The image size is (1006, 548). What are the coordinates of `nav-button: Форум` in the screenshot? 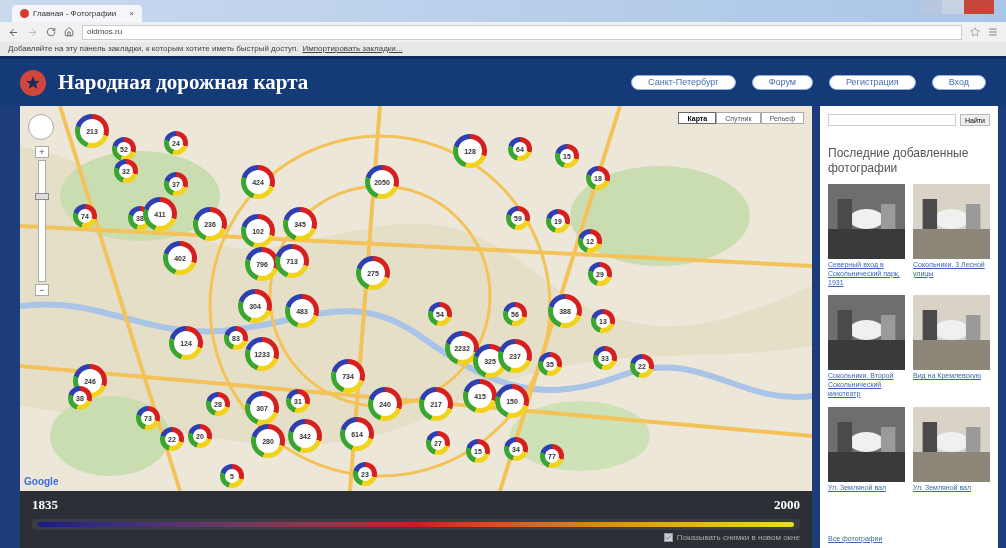 It's located at (782, 82).